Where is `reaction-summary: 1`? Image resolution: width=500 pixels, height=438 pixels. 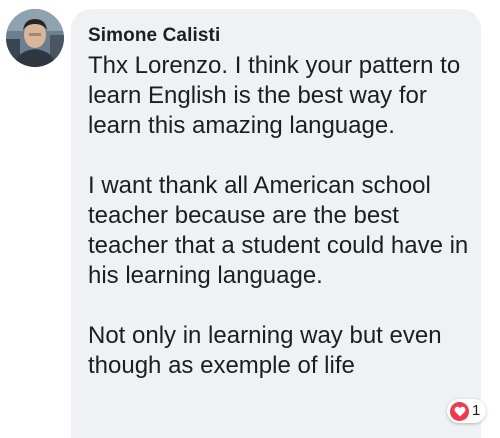 reaction-summary: 1 is located at coordinates (467, 411).